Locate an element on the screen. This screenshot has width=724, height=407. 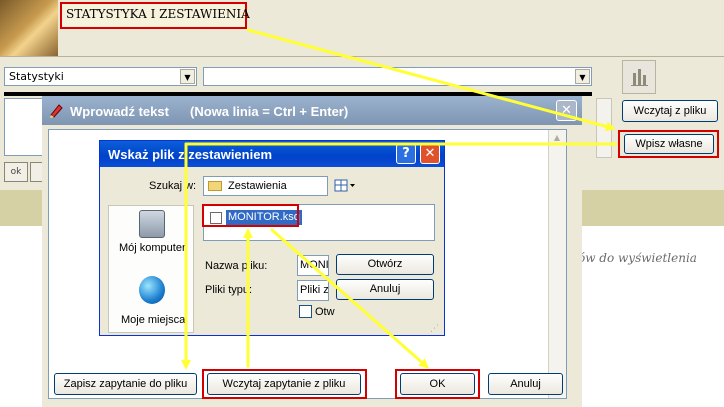
arrow-file-to-ok is located at coordinates (349, 298).